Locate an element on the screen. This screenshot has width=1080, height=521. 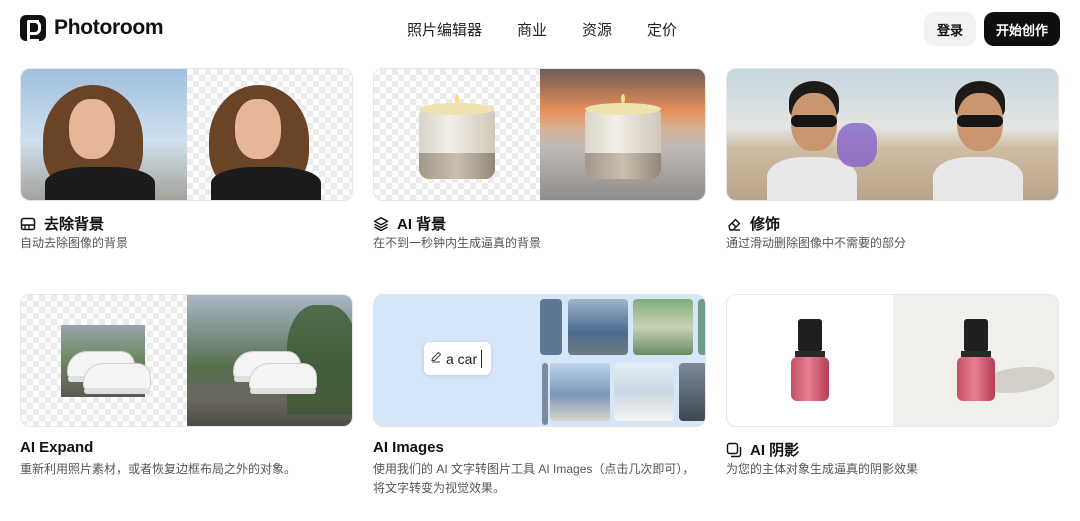
ai-background-image is located at coordinates (539, 134).